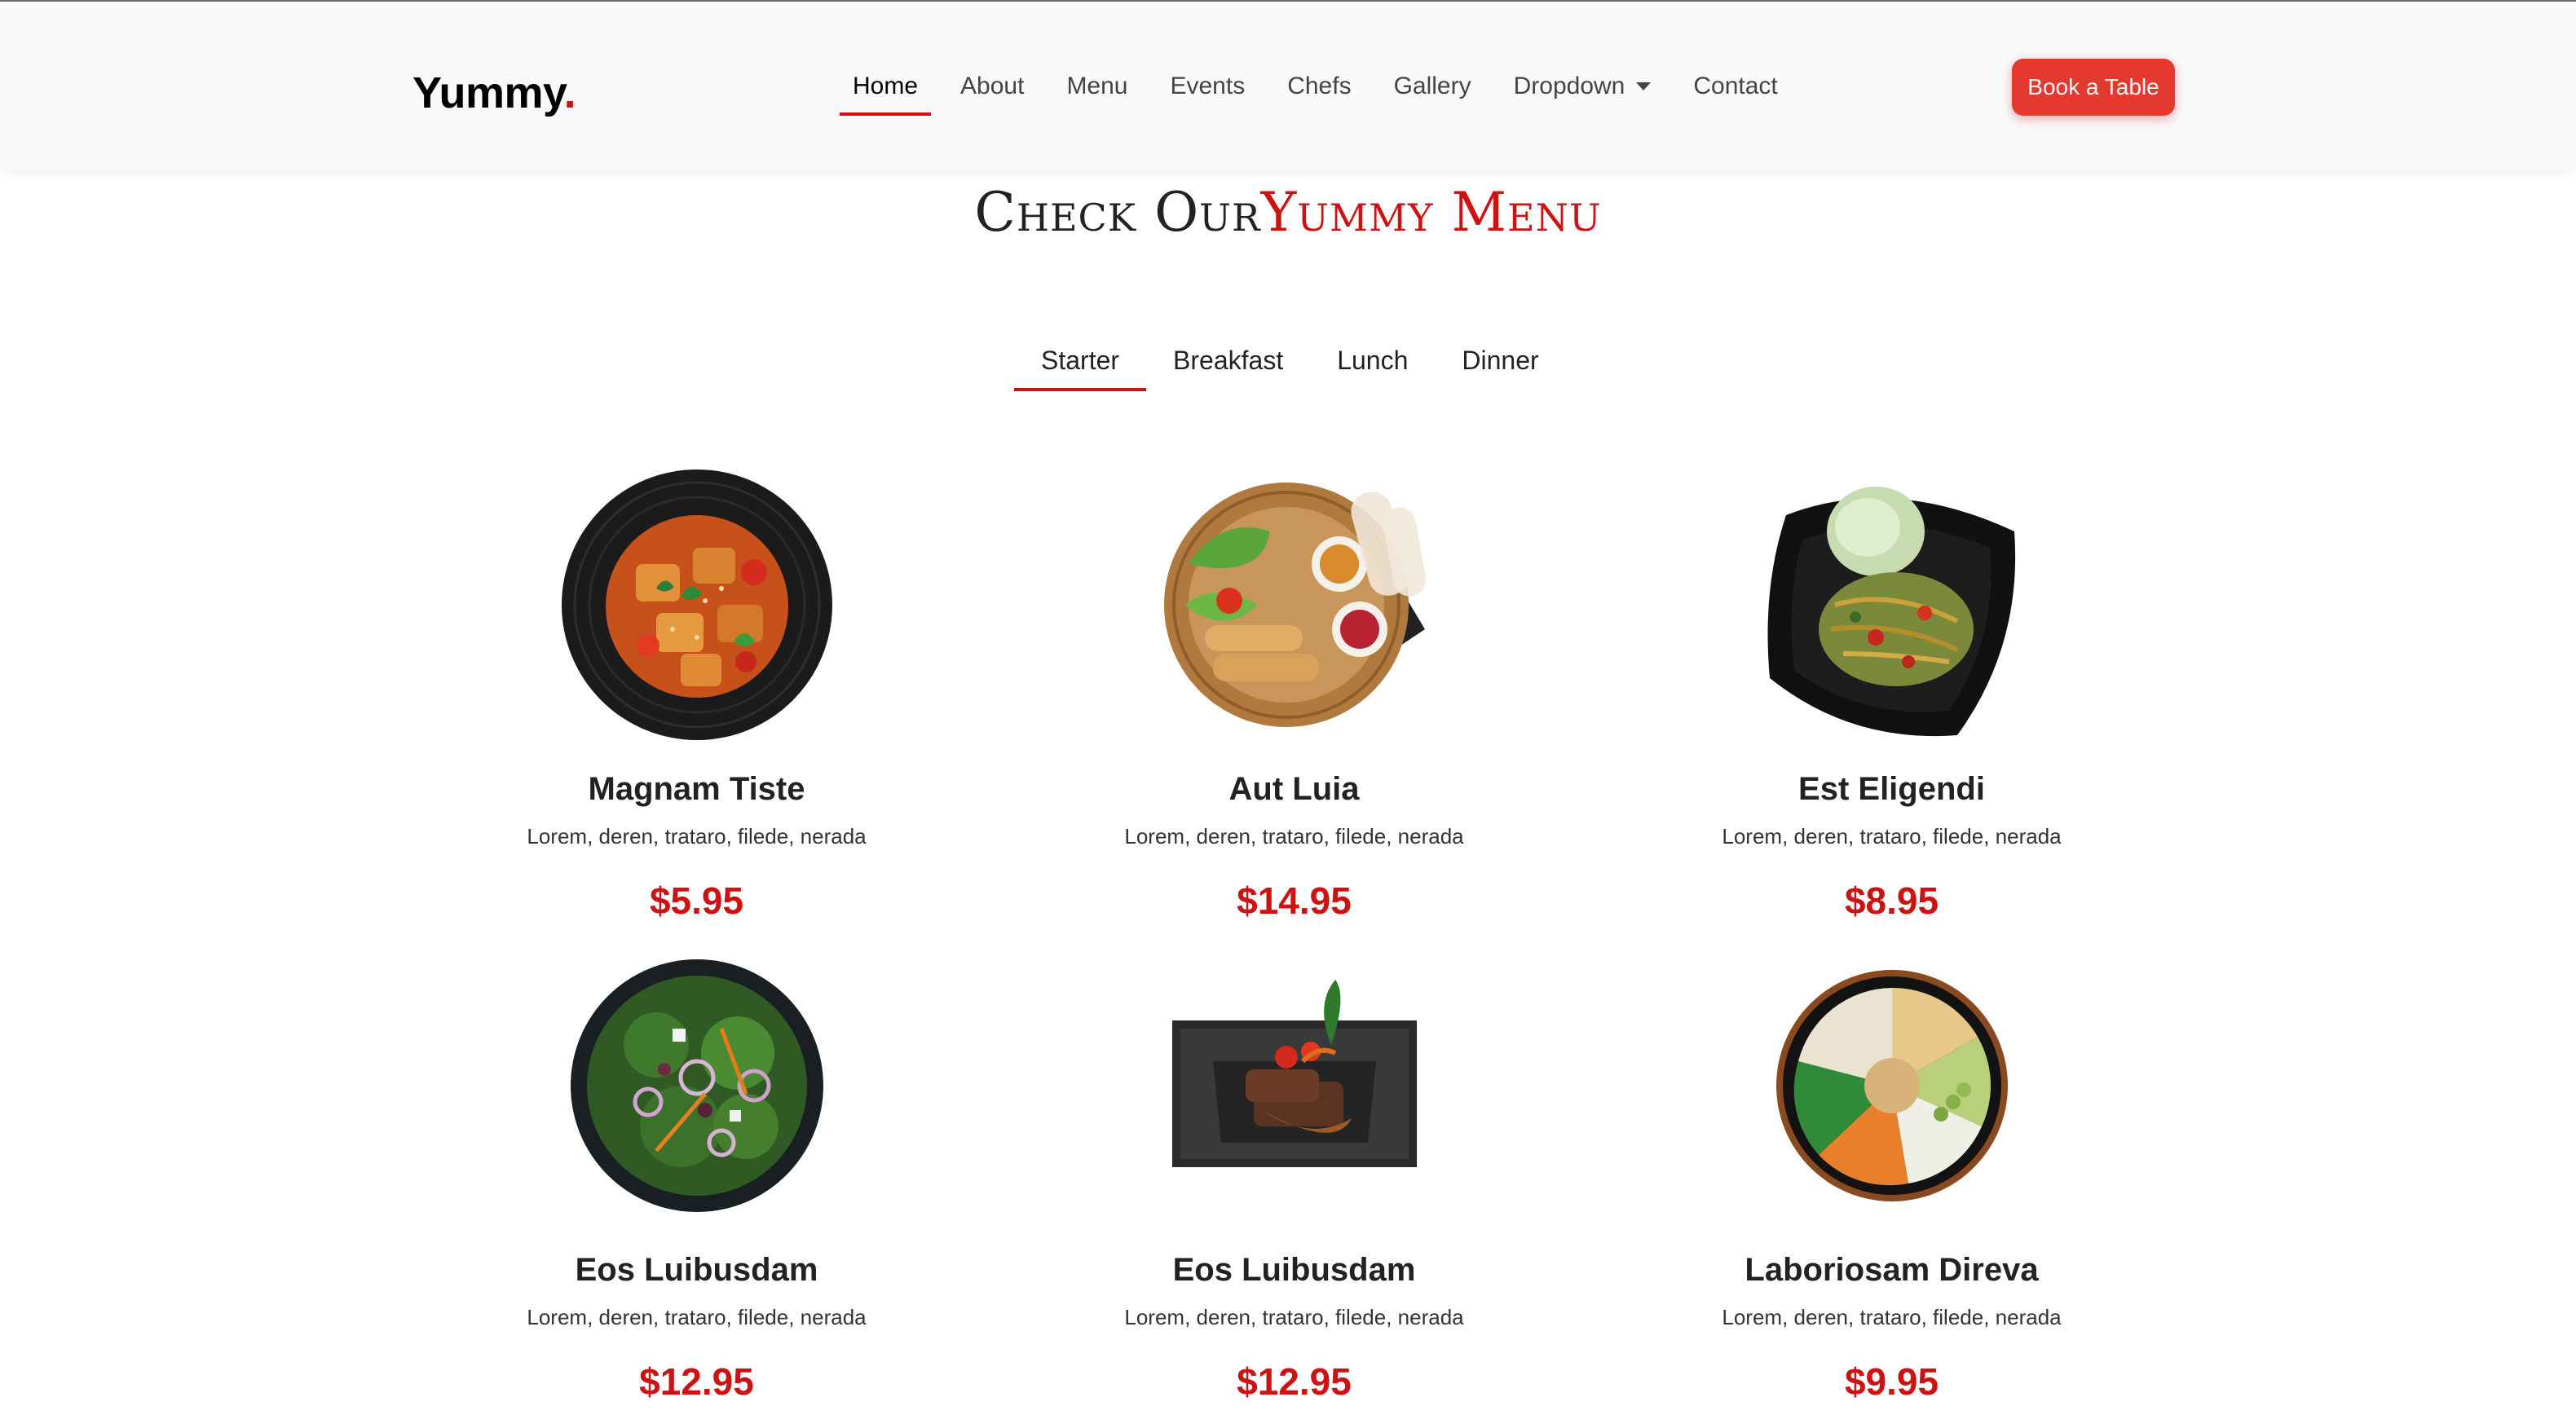 The height and width of the screenshot is (1428, 2576). I want to click on nav-gallery: Gallery, so click(1433, 86).